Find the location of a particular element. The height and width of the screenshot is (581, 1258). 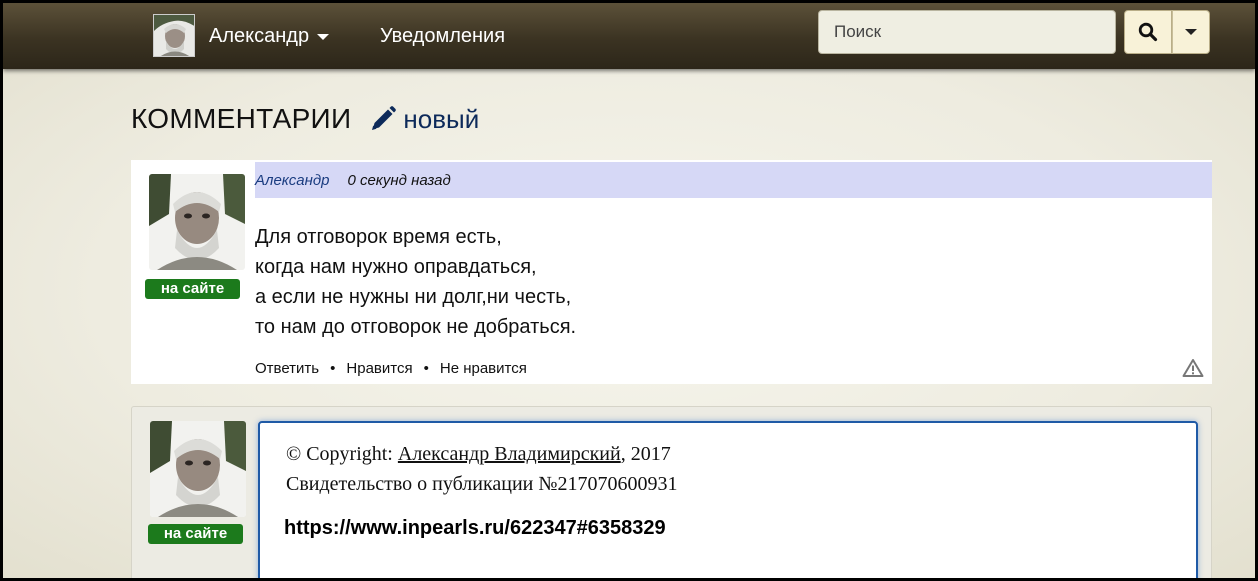

search-options-button is located at coordinates (1191, 32).